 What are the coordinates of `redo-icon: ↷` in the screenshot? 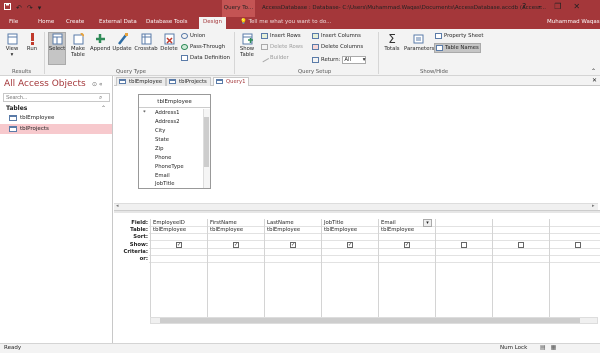 It's located at (30, 8).